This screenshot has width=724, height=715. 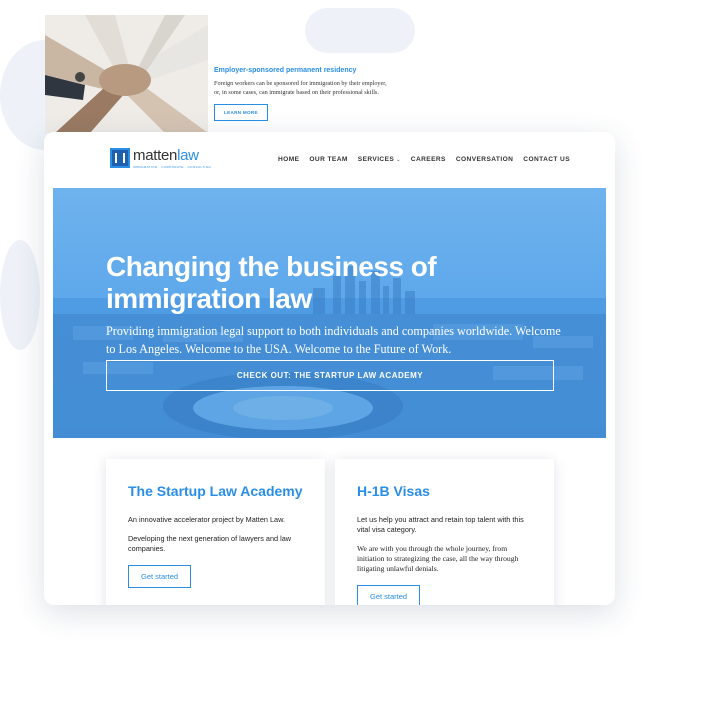 What do you see at coordinates (288, 159) in the screenshot?
I see `nav-item-home: HOME` at bounding box center [288, 159].